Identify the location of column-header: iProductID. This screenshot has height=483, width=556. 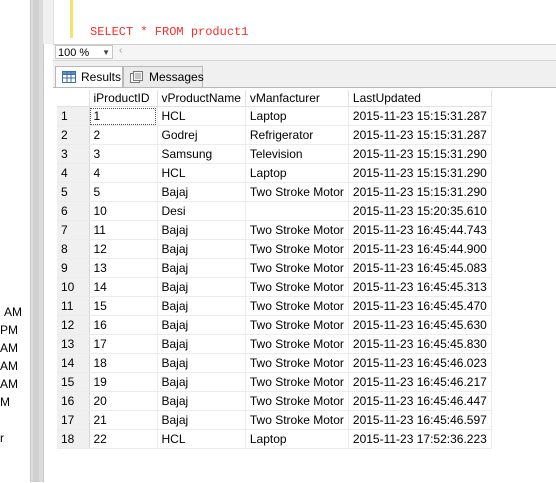
(123, 98).